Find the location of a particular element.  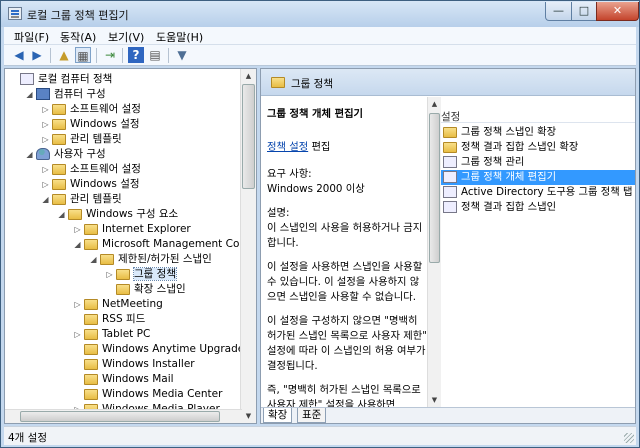

settings-list-item: Active Directory 도구용 그룹 정책 탭 is located at coordinates (538, 192).